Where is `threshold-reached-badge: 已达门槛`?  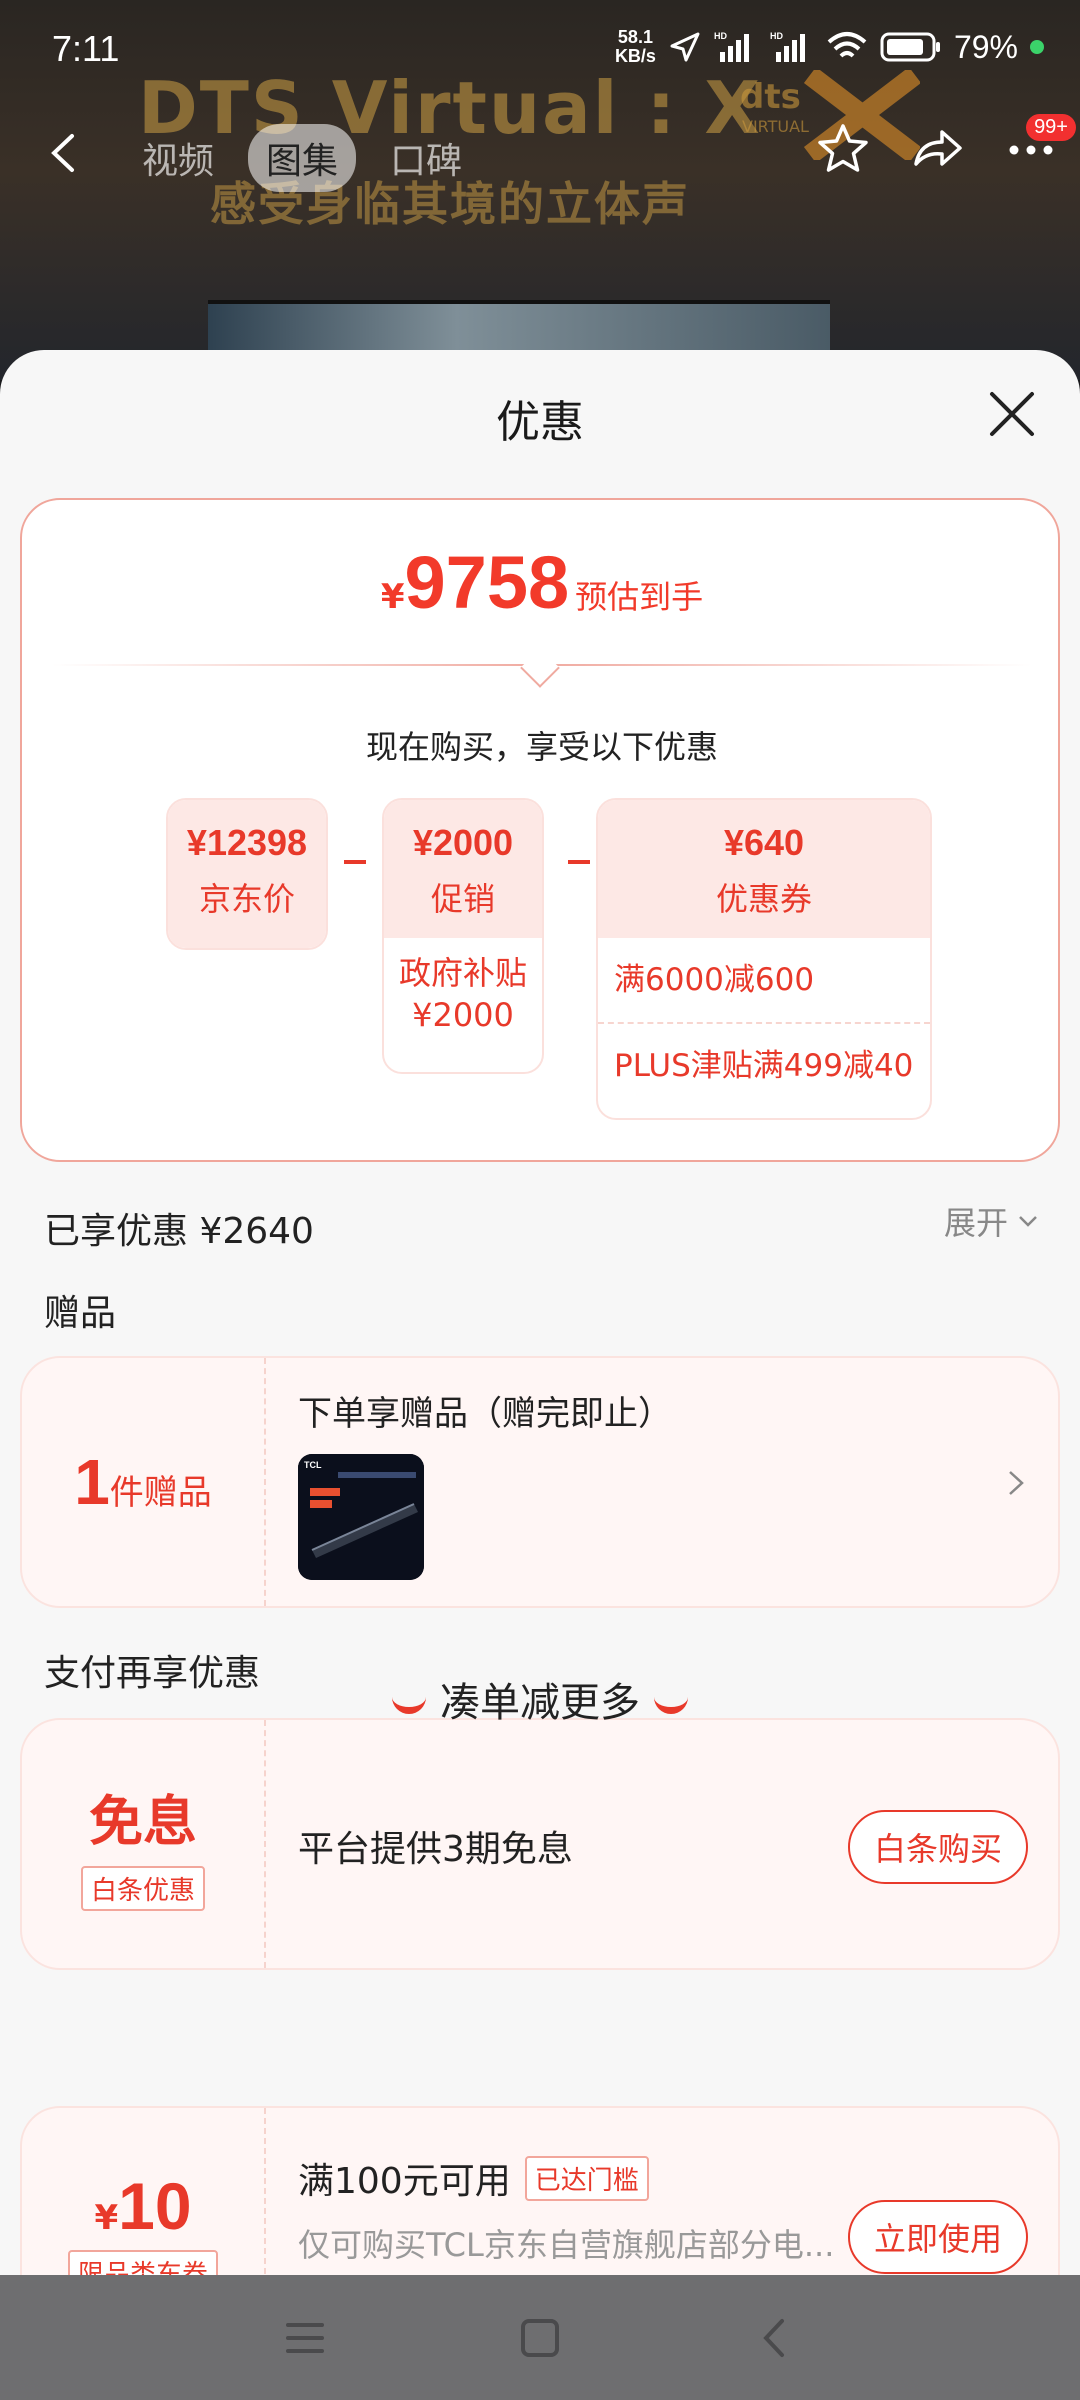 threshold-reached-badge: 已达门槛 is located at coordinates (586, 2178).